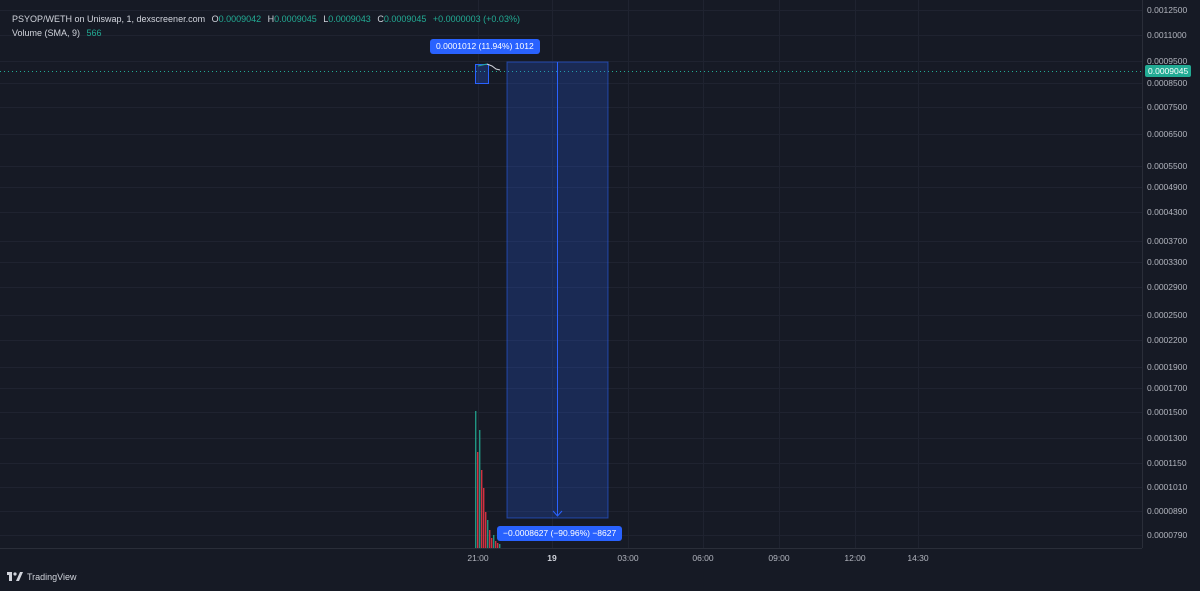  Describe the element at coordinates (552, 558) in the screenshot. I see `time-tick-label: 19` at that location.